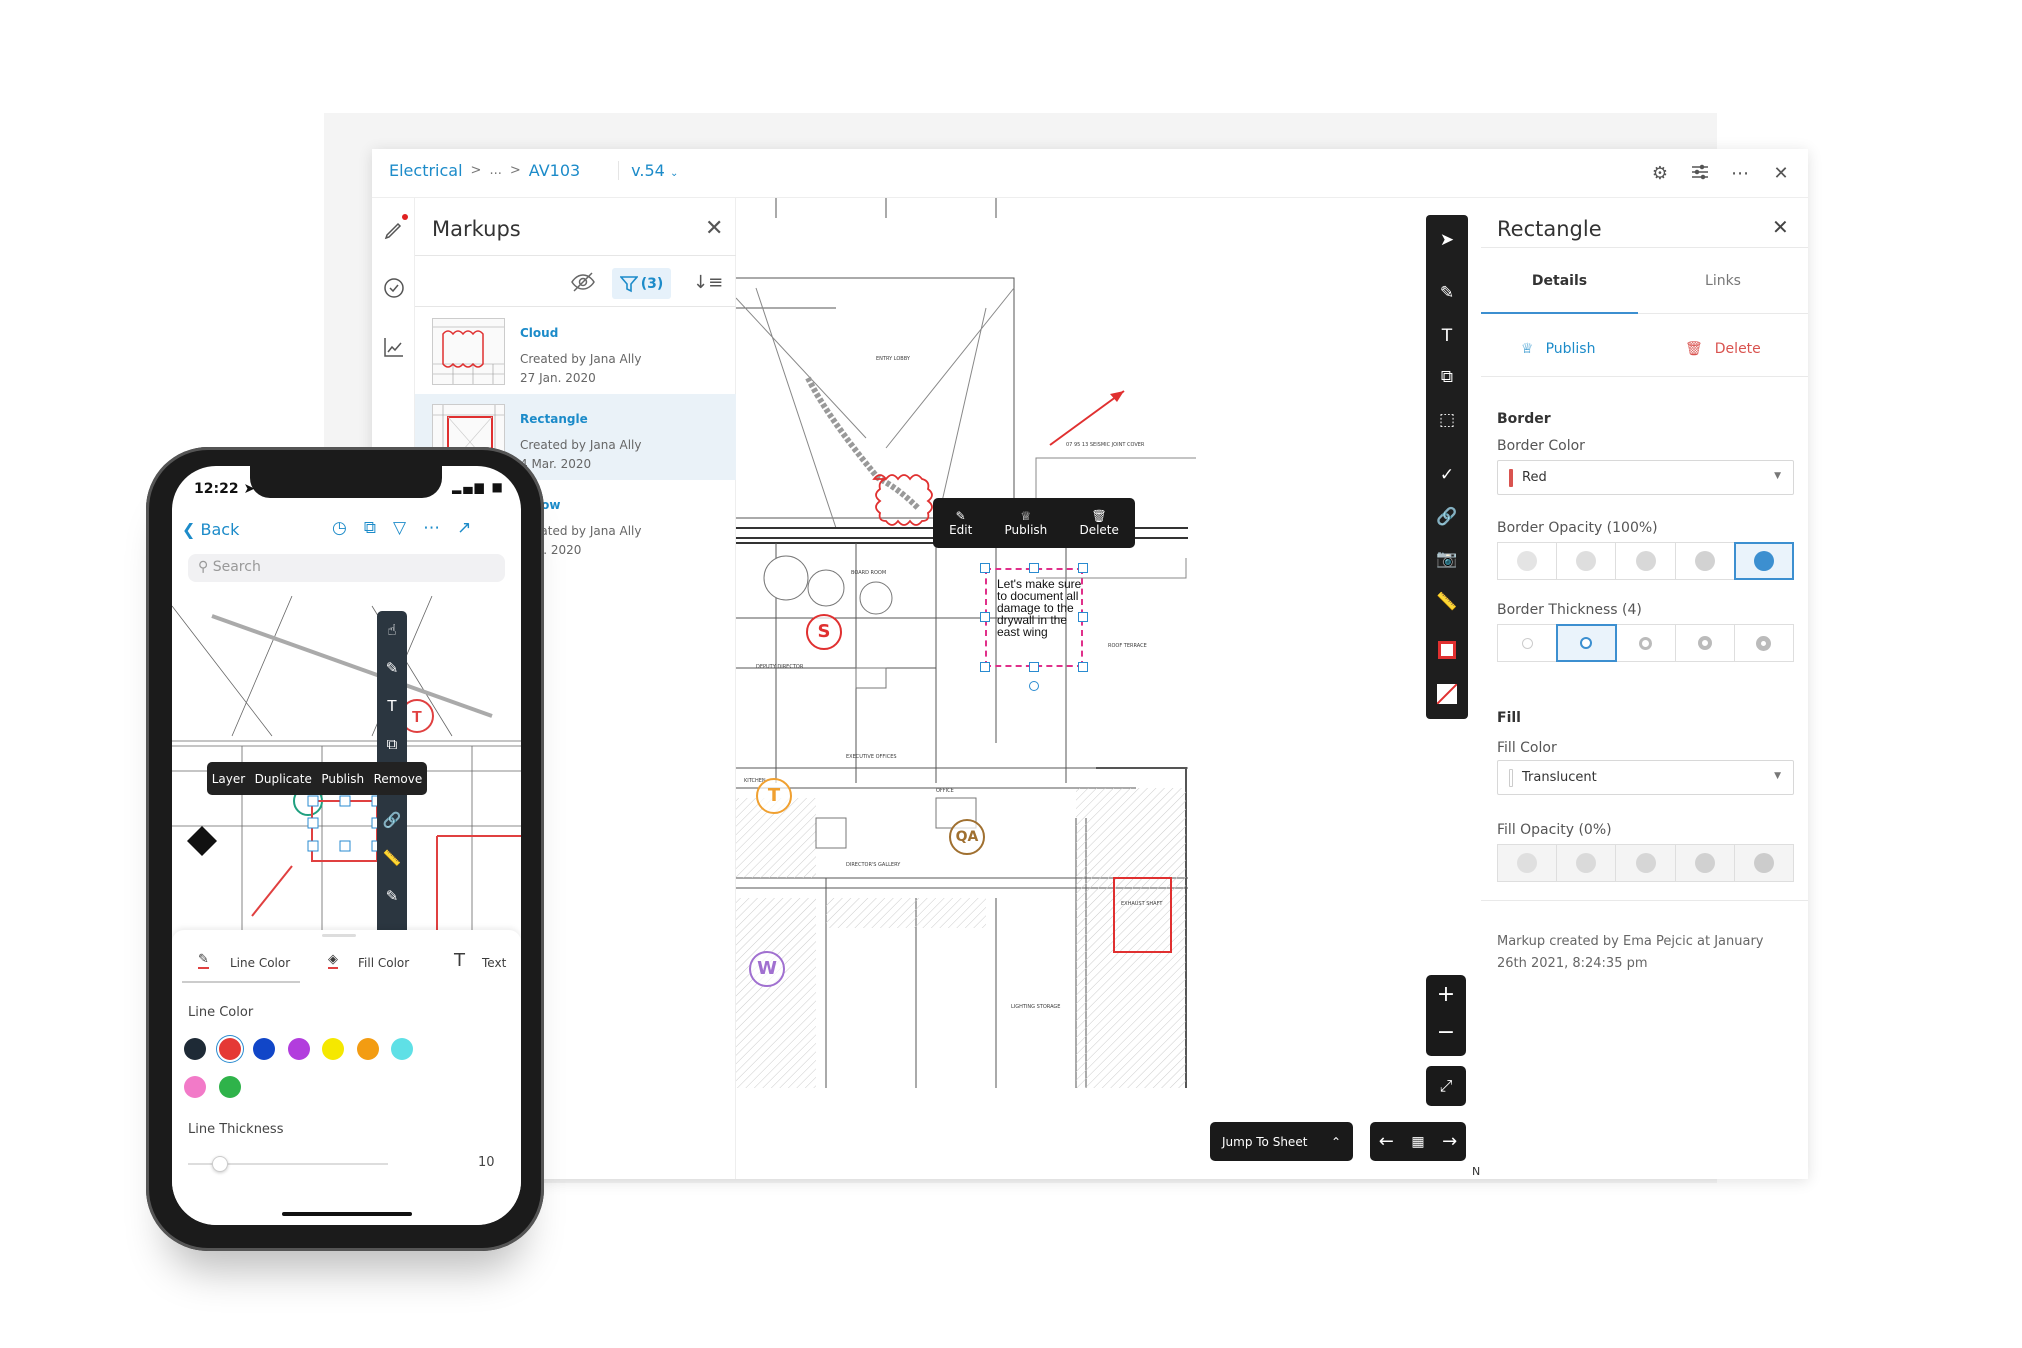 The width and height of the screenshot is (2022, 1348). Describe the element at coordinates (903, 498) in the screenshot. I see `cloud-markup` at that location.